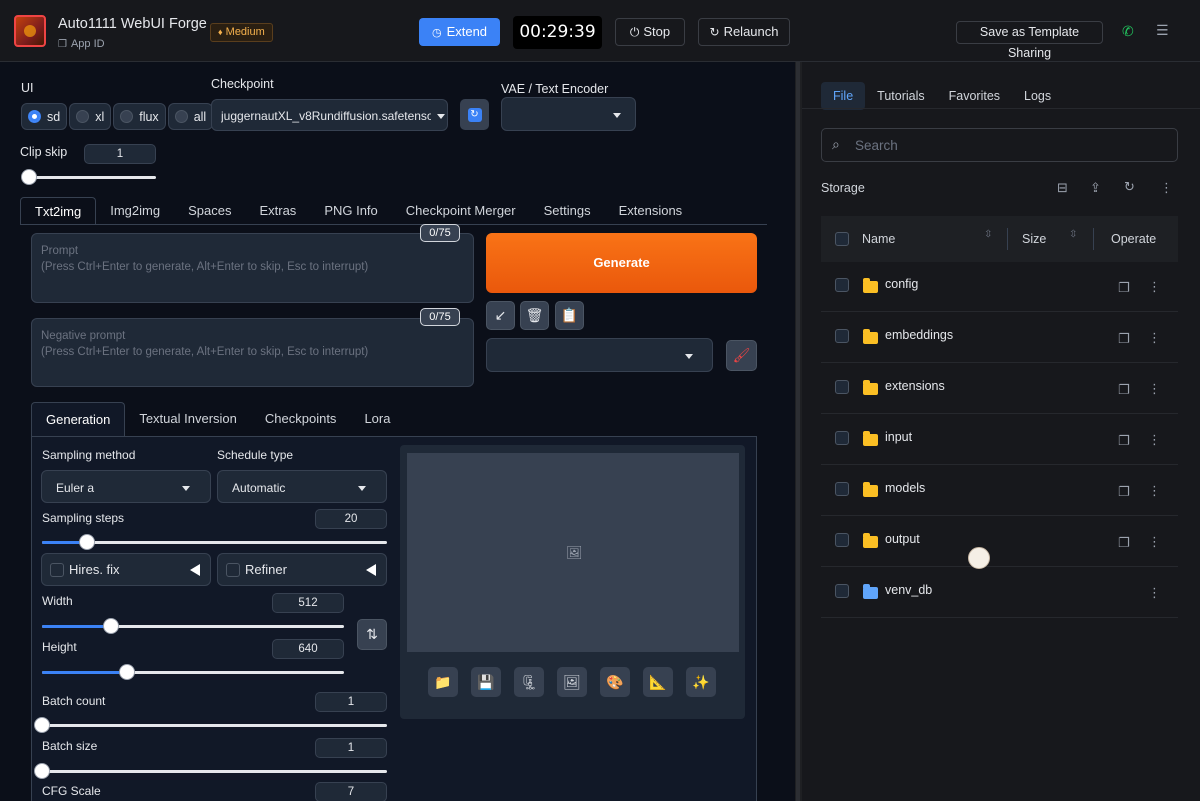 This screenshot has height=801, width=1200. I want to click on tab-extras: Extras, so click(277, 211).